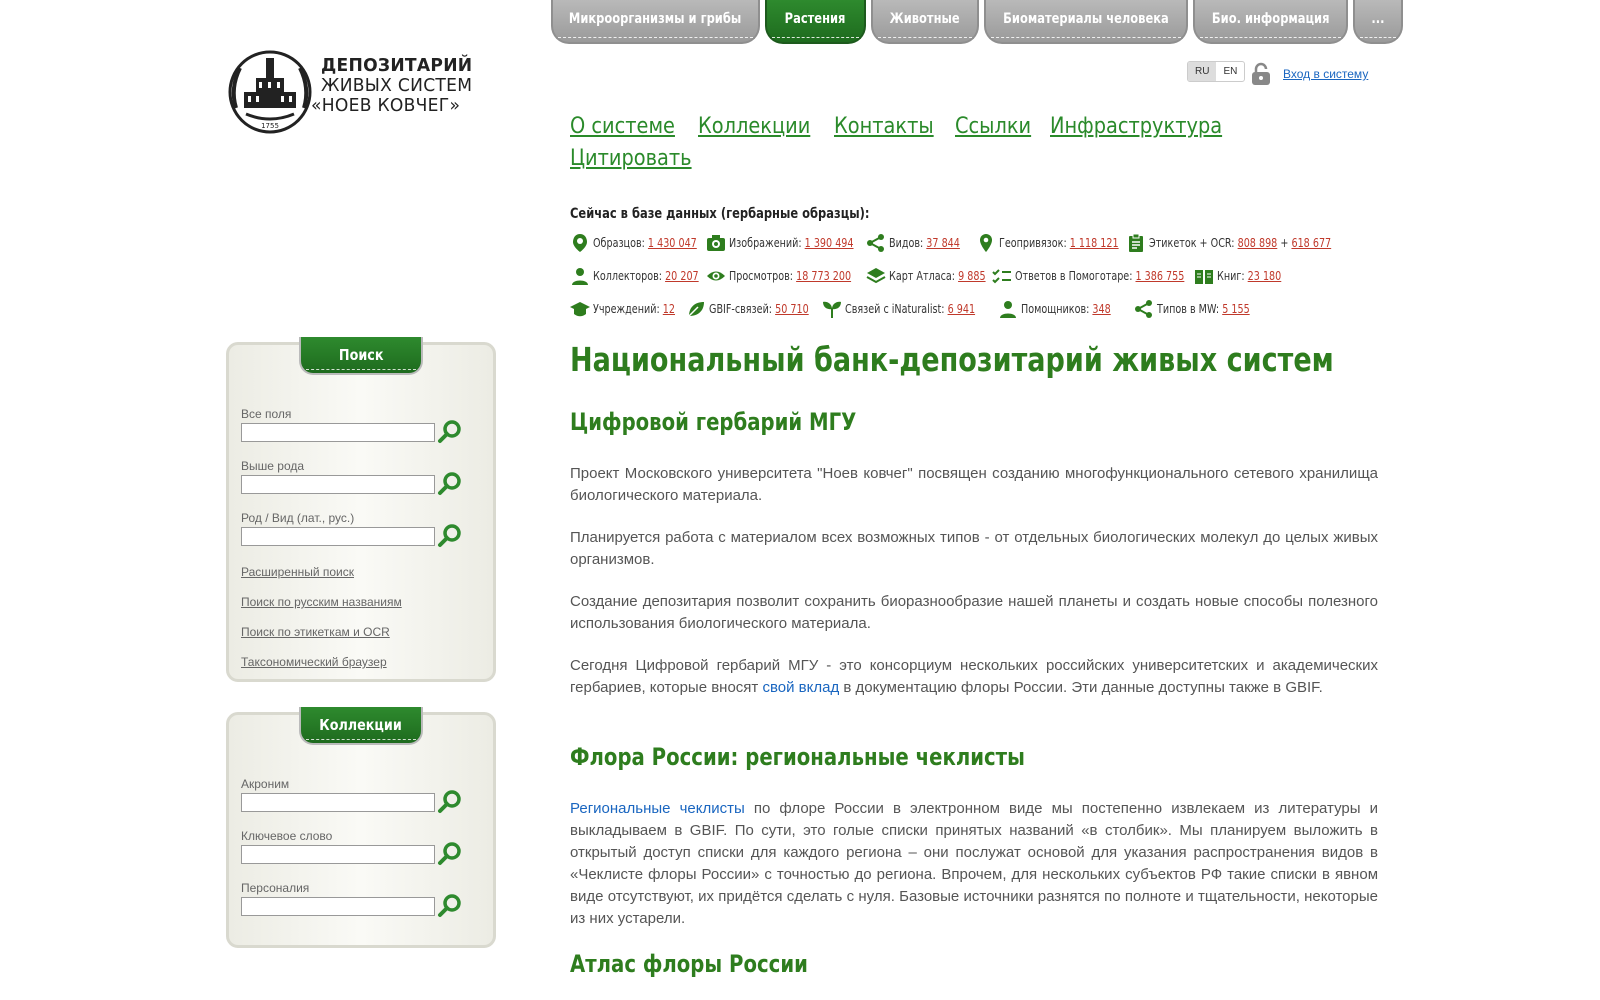 The width and height of the screenshot is (1600, 1000). I want to click on stat-label: Образцов:, so click(619, 243).